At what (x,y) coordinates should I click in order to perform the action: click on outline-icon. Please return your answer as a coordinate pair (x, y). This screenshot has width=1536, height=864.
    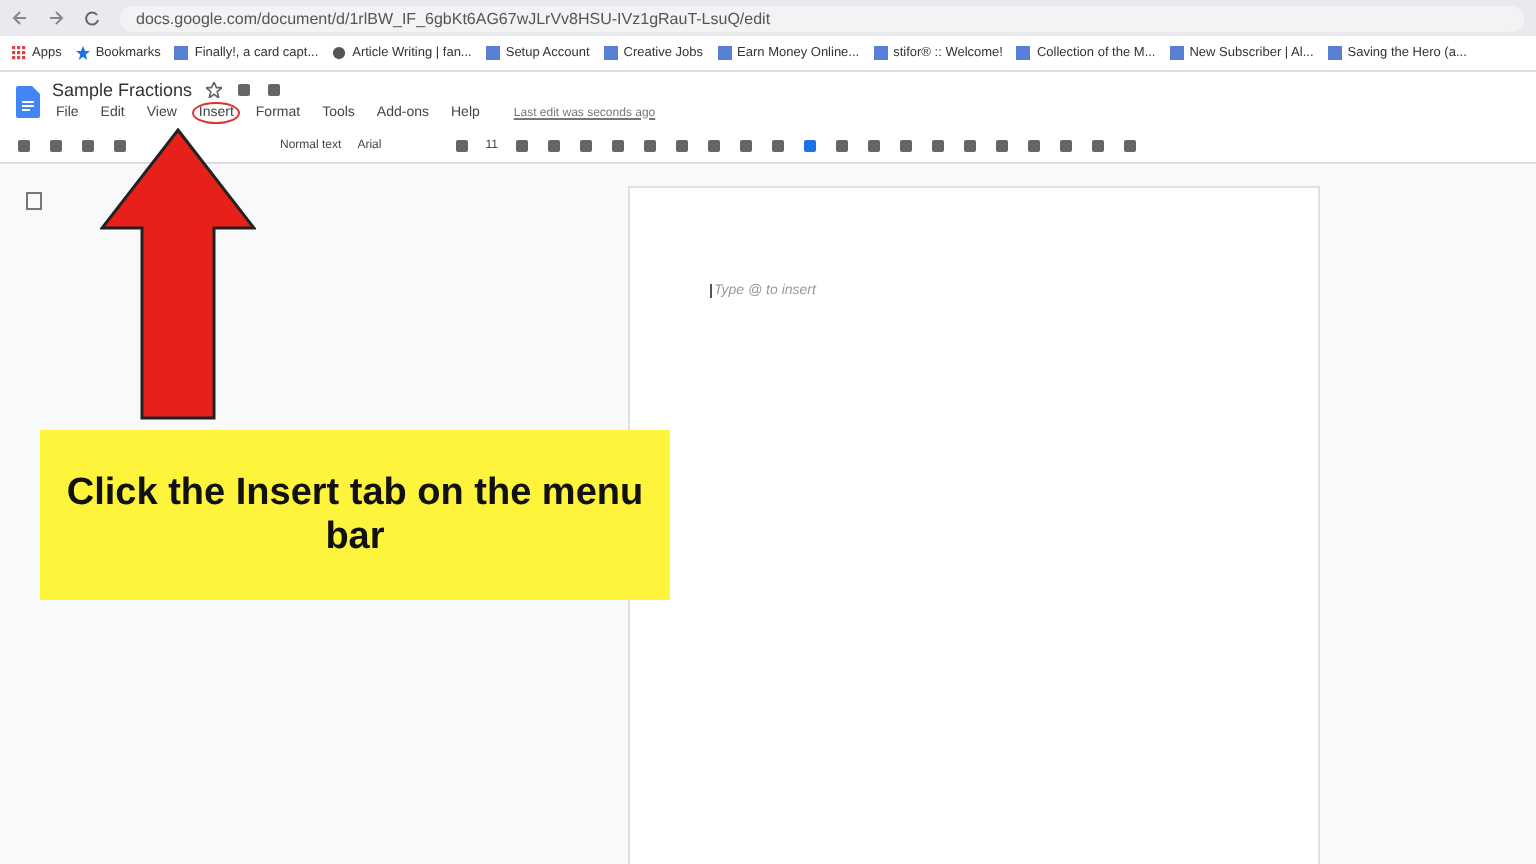
    Looking at the image, I should click on (34, 201).